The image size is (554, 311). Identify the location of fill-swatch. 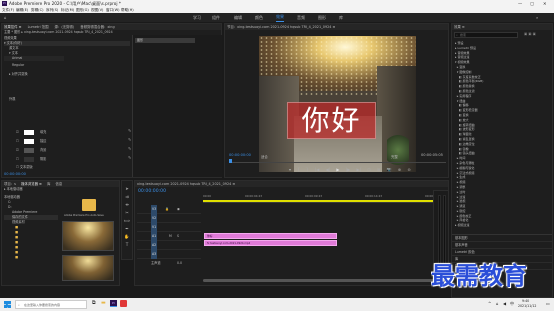
(29, 132).